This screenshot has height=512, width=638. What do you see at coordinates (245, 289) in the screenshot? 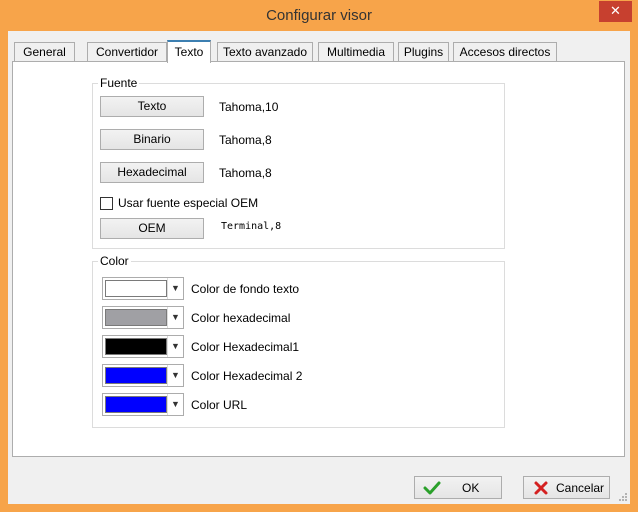
I see `background-color-label: Color de fondo texto` at bounding box center [245, 289].